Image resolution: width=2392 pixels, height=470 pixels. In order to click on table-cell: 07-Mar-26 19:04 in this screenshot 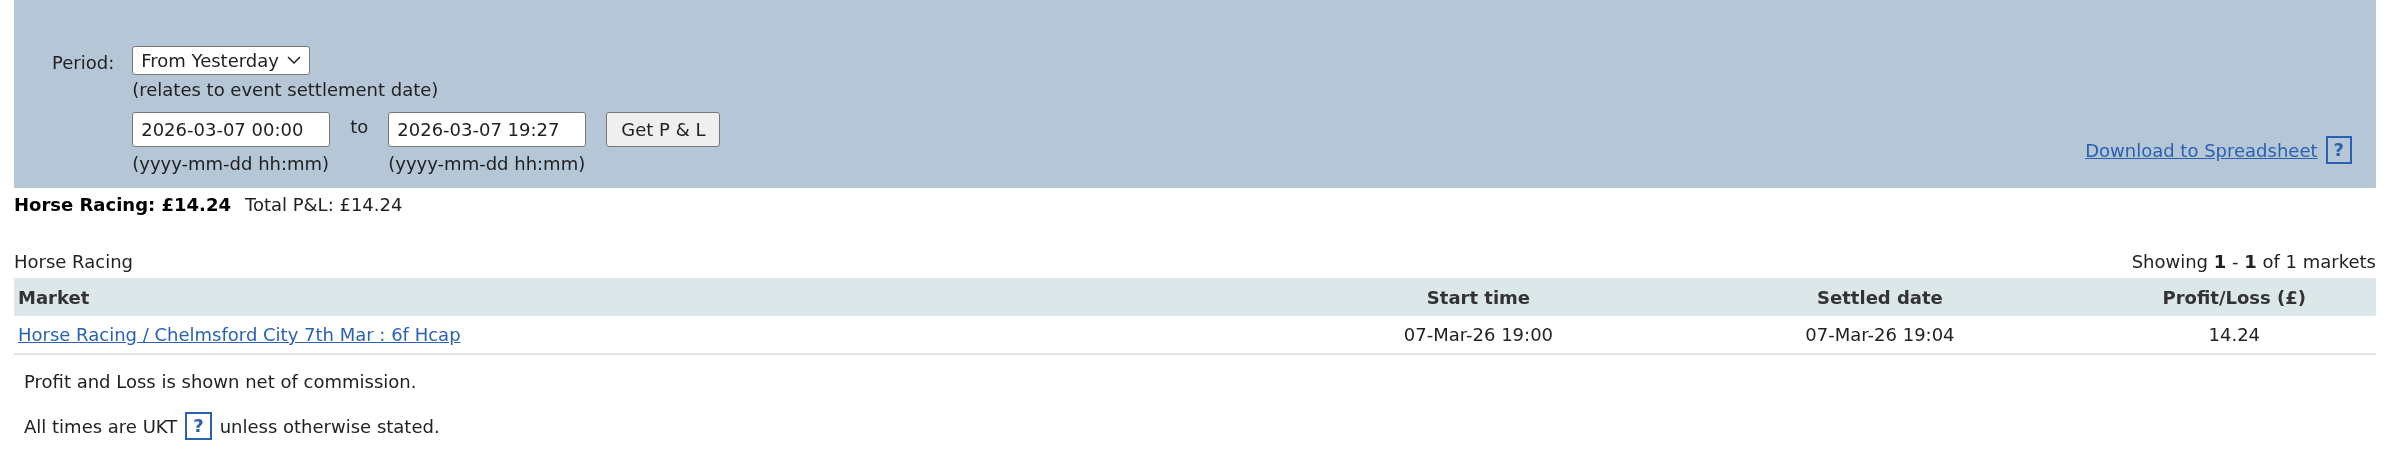, I will do `click(1880, 335)`.